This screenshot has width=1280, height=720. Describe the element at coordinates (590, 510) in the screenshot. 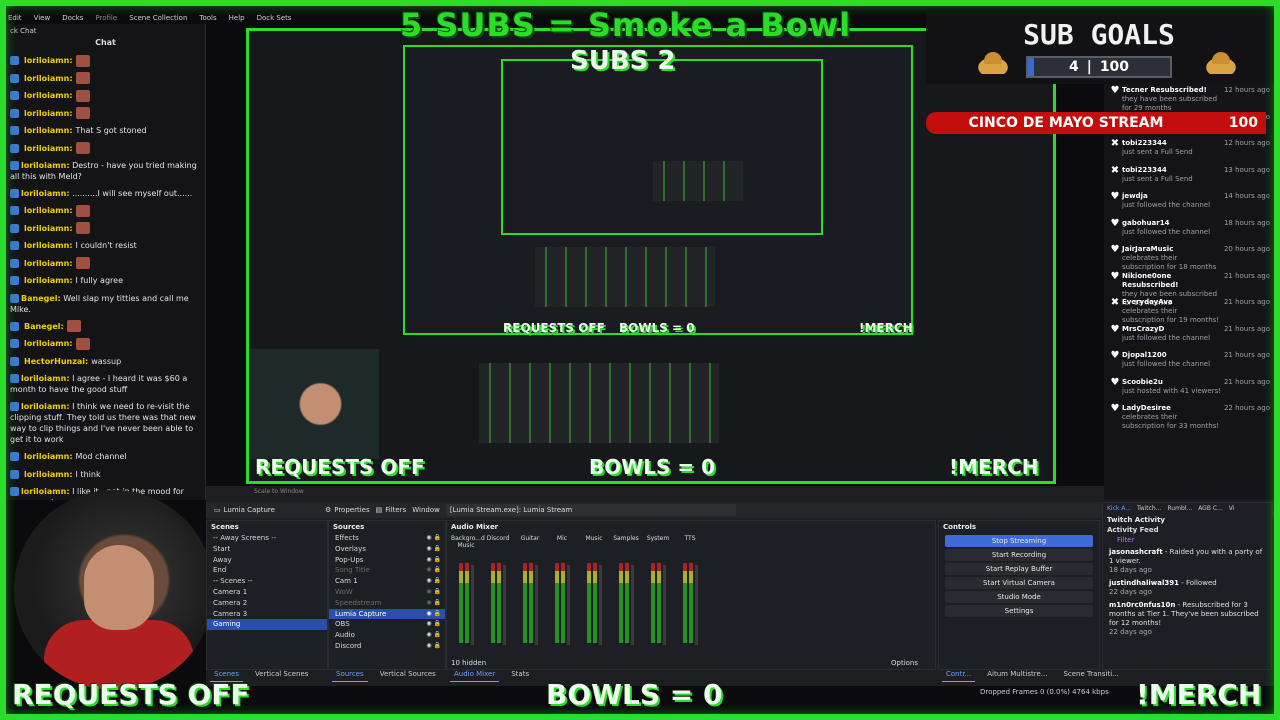

I see `window-select: [Lumia Stream.exe]: Lumia Stream` at that location.